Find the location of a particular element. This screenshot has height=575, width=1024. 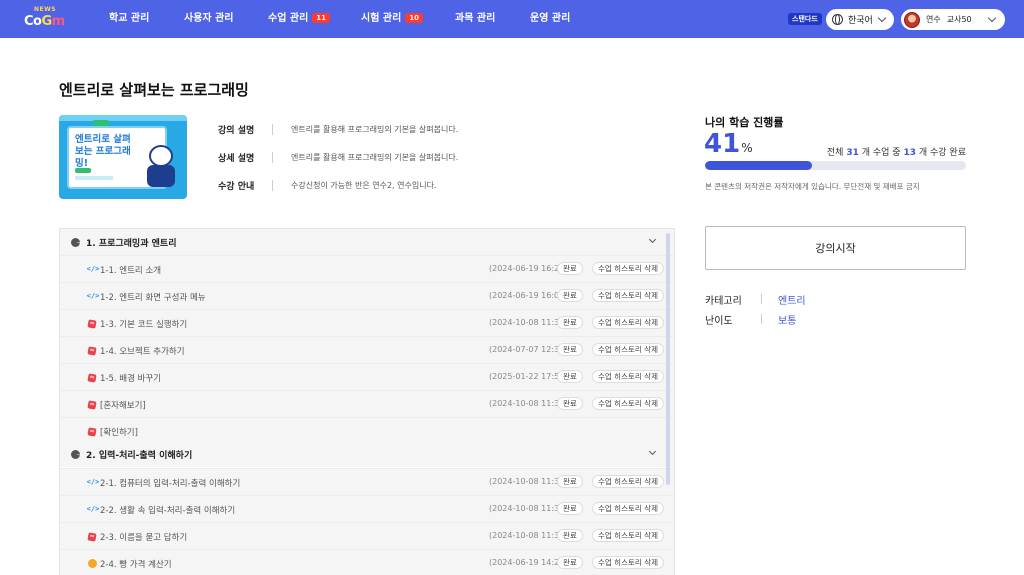

progress-title: 나의 학습 진행률 is located at coordinates (744, 122).